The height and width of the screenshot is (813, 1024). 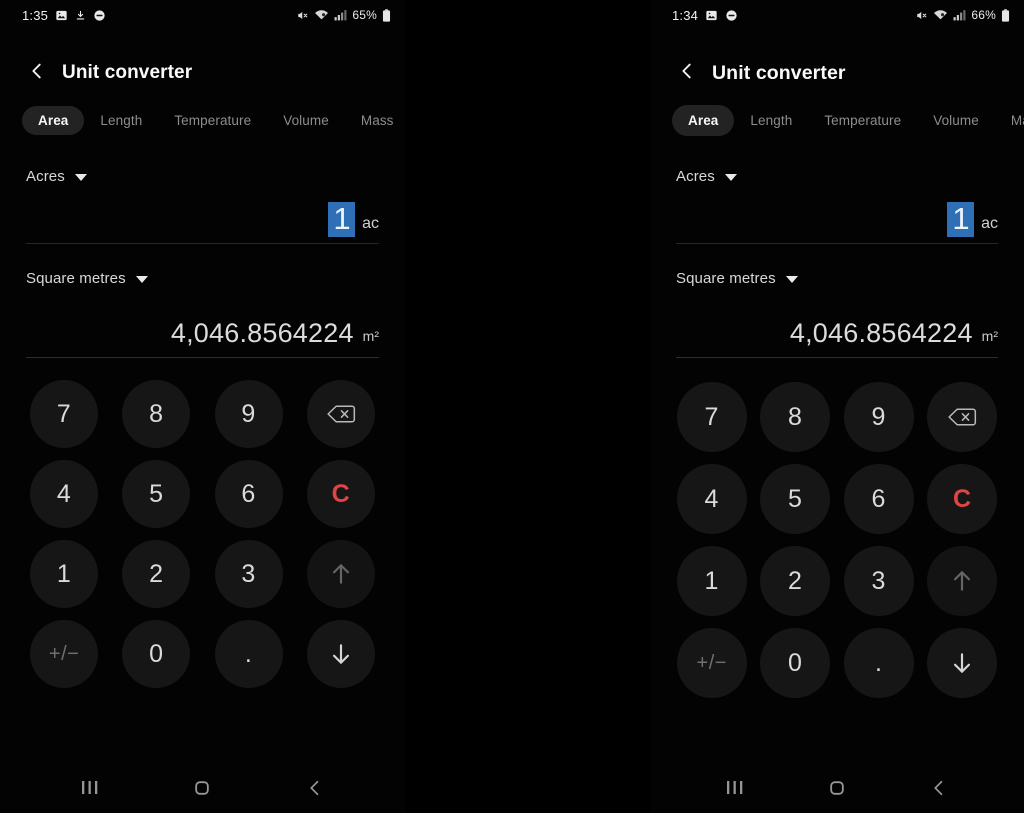 What do you see at coordinates (202, 61) in the screenshot?
I see `app-bar: Unit converter` at bounding box center [202, 61].